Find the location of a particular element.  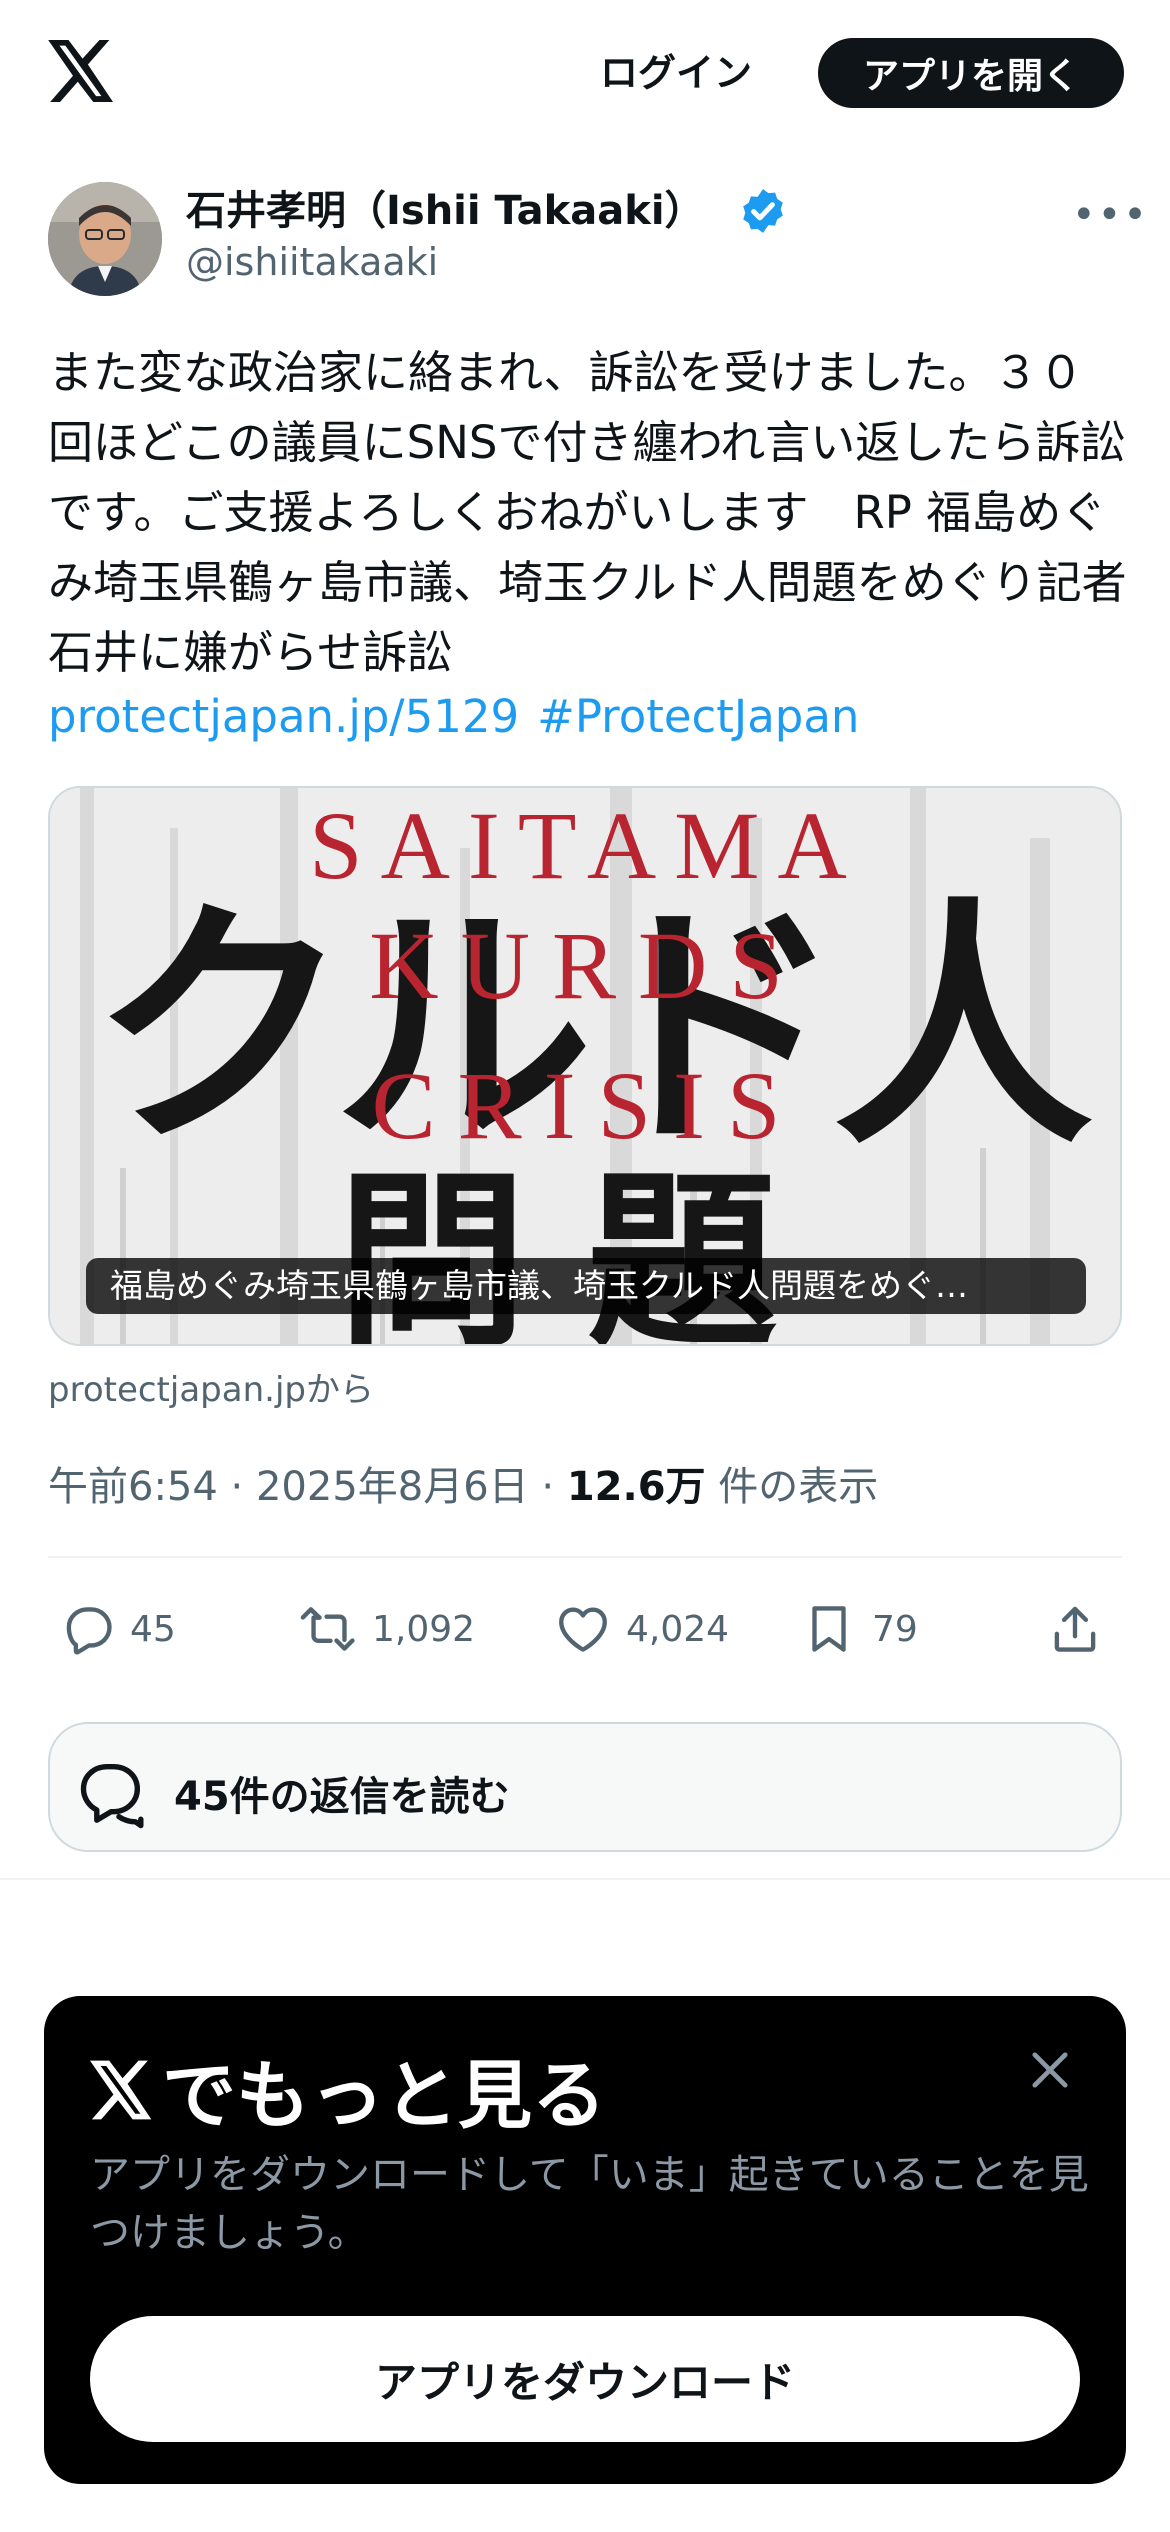

repost-count: 1,092 is located at coordinates (424, 1629).